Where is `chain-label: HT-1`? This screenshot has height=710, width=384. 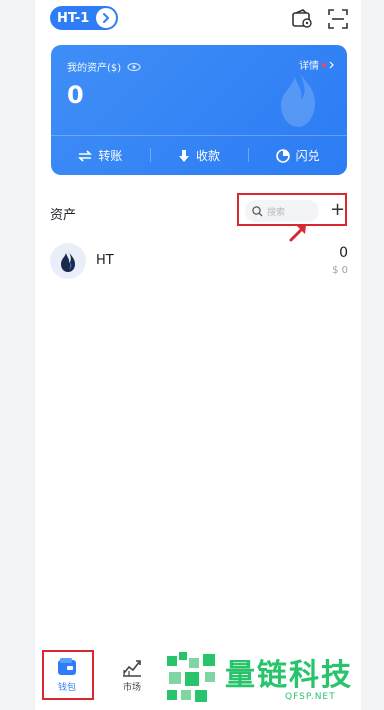 chain-label: HT-1 is located at coordinates (73, 18).